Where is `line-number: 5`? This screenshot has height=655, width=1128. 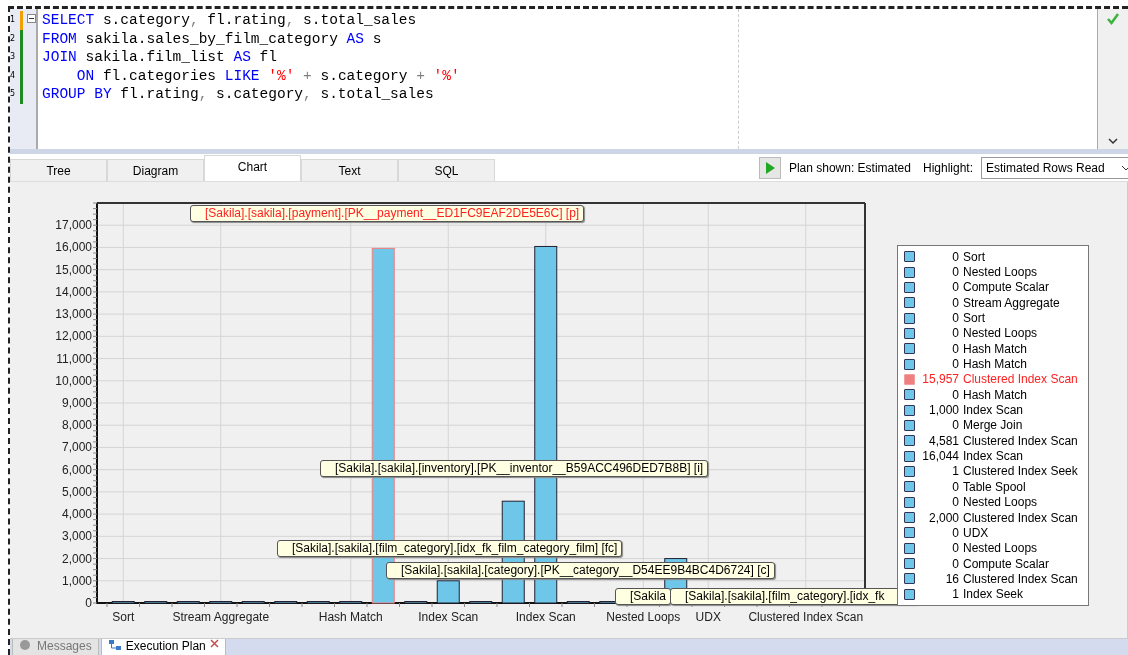
line-number: 5 is located at coordinates (13, 94).